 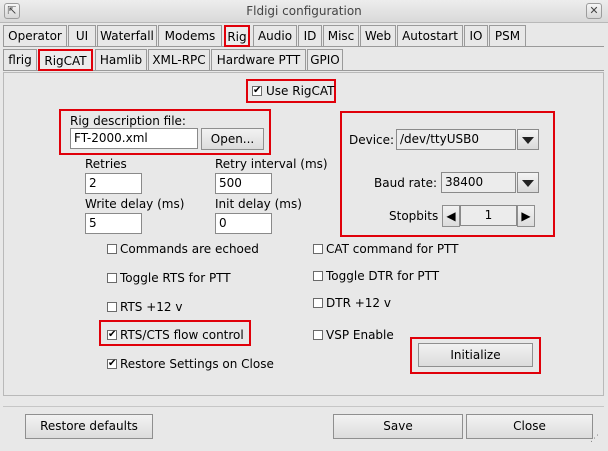 What do you see at coordinates (134, 138) in the screenshot?
I see `rig-description-input: FT-2000.xml` at bounding box center [134, 138].